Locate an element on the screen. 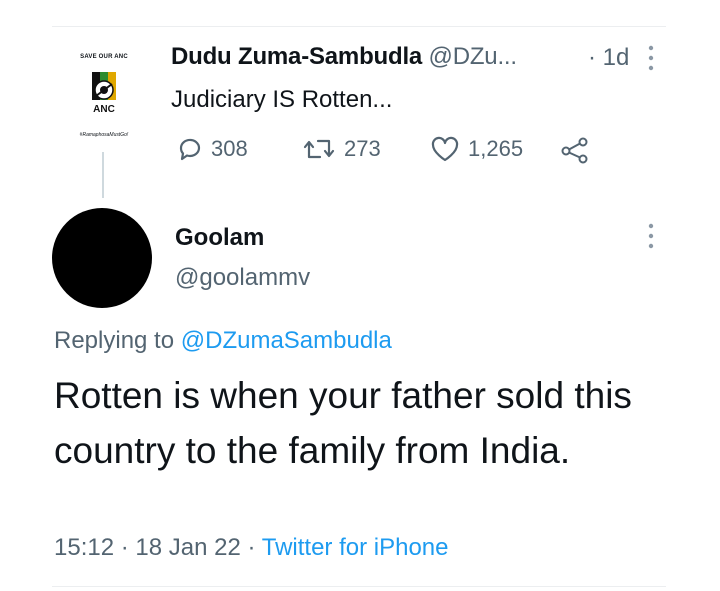 This screenshot has height=591, width=720. retweet-icon is located at coordinates (319, 149).